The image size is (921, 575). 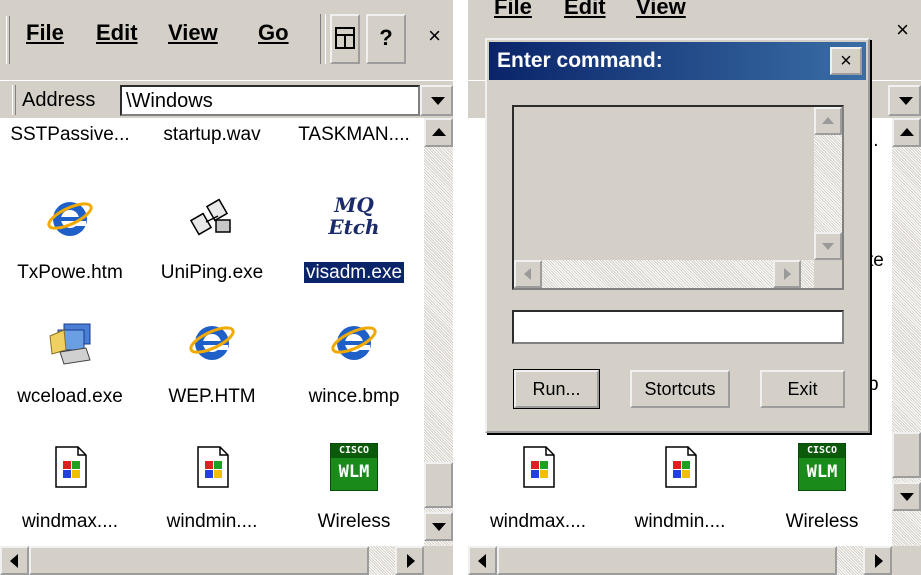 What do you see at coordinates (226, 40) in the screenshot?
I see `menu-bar: File Edit View Go ? ×` at bounding box center [226, 40].